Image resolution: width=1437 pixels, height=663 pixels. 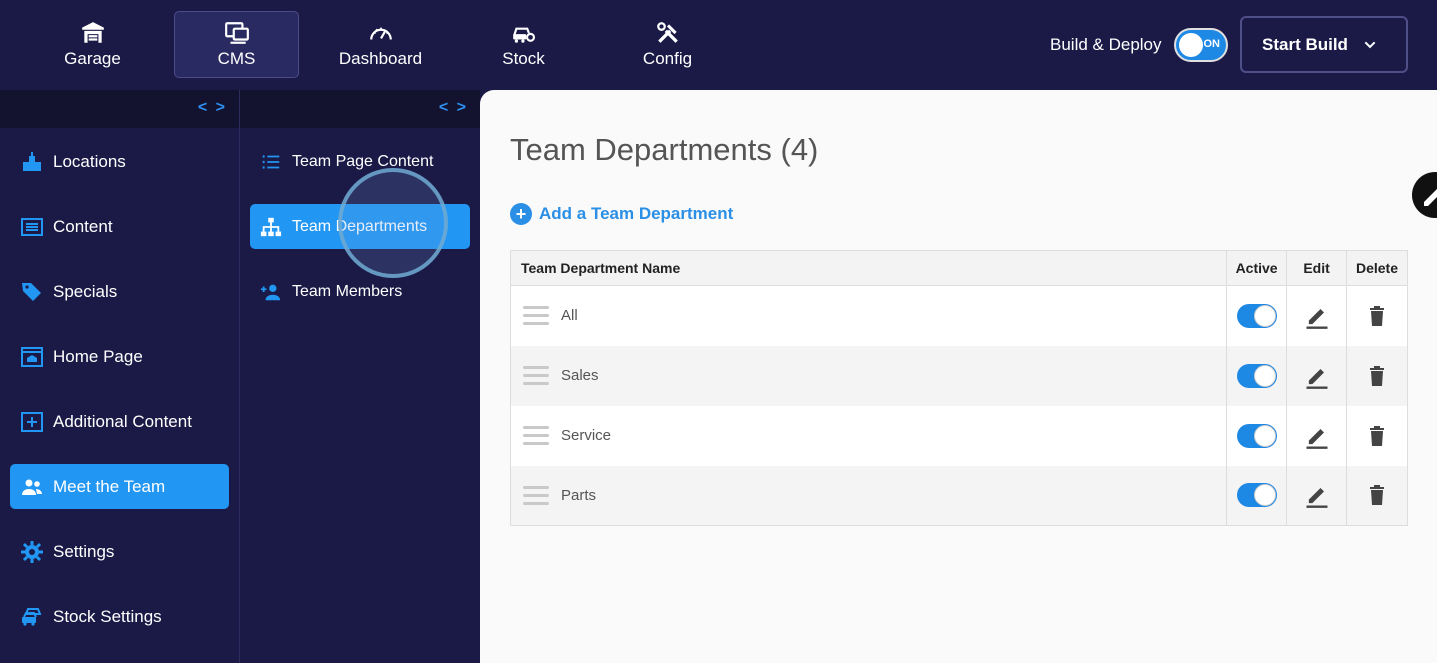 What do you see at coordinates (523, 44) in the screenshot?
I see `nav-stock: Stock` at bounding box center [523, 44].